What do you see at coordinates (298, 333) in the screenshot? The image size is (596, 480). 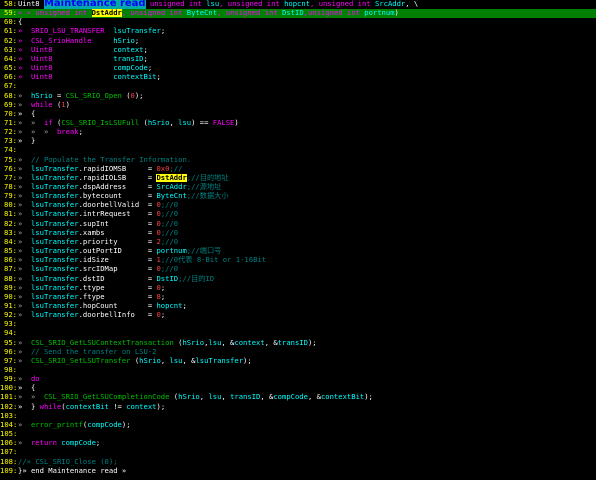 I see `code-line: 94:` at bounding box center [298, 333].